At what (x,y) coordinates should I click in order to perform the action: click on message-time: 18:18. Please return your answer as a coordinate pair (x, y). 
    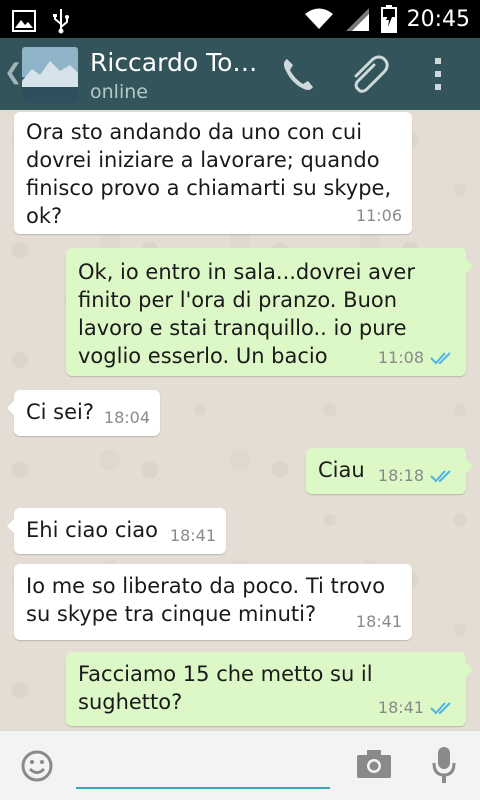
    Looking at the image, I should click on (400, 475).